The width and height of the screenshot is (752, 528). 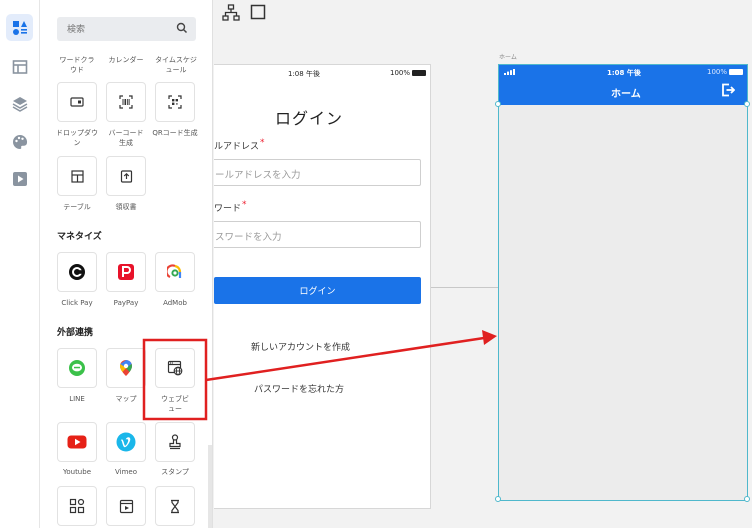 What do you see at coordinates (489, 337) in the screenshot?
I see `annotation-arrowhead` at bounding box center [489, 337].